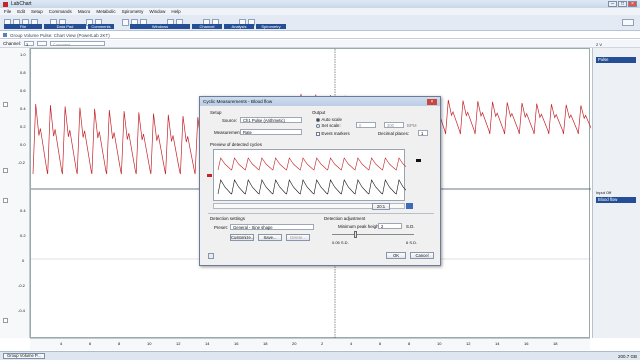  I want to click on preview-play-button, so click(409, 206).